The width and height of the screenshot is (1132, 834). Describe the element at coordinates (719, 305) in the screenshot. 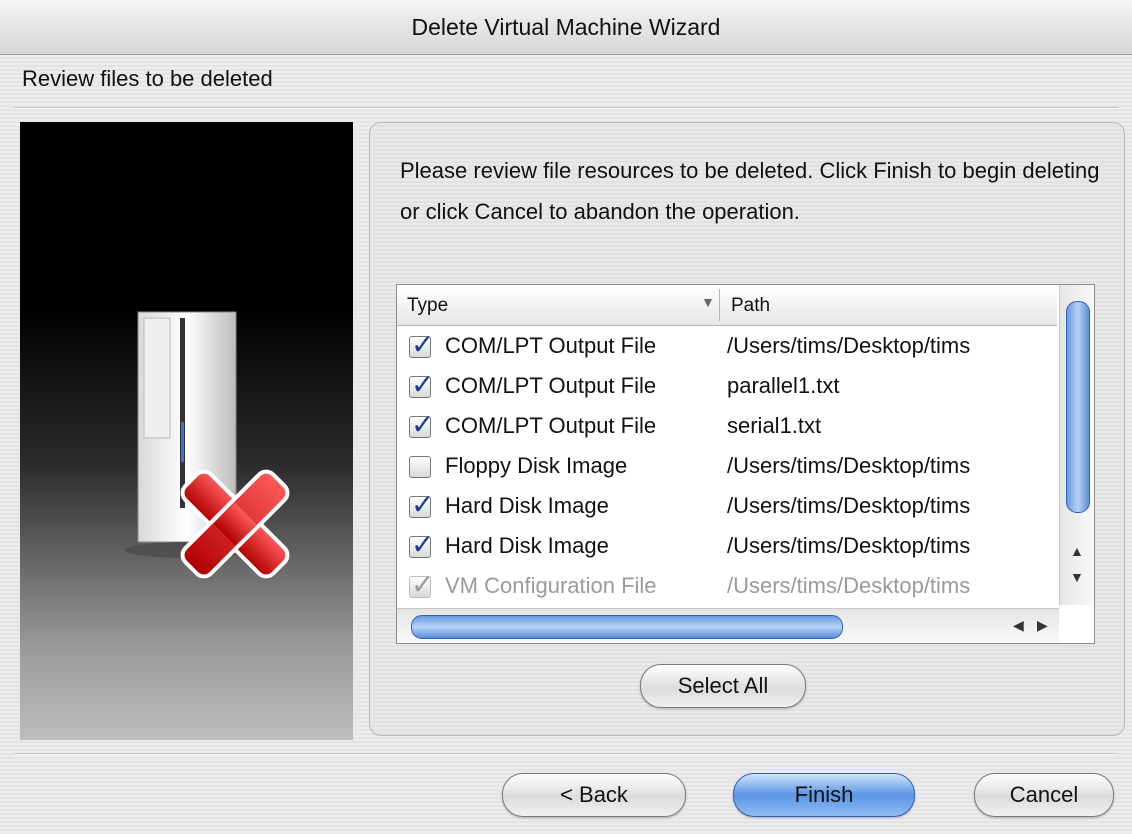

I see `column-divider` at that location.